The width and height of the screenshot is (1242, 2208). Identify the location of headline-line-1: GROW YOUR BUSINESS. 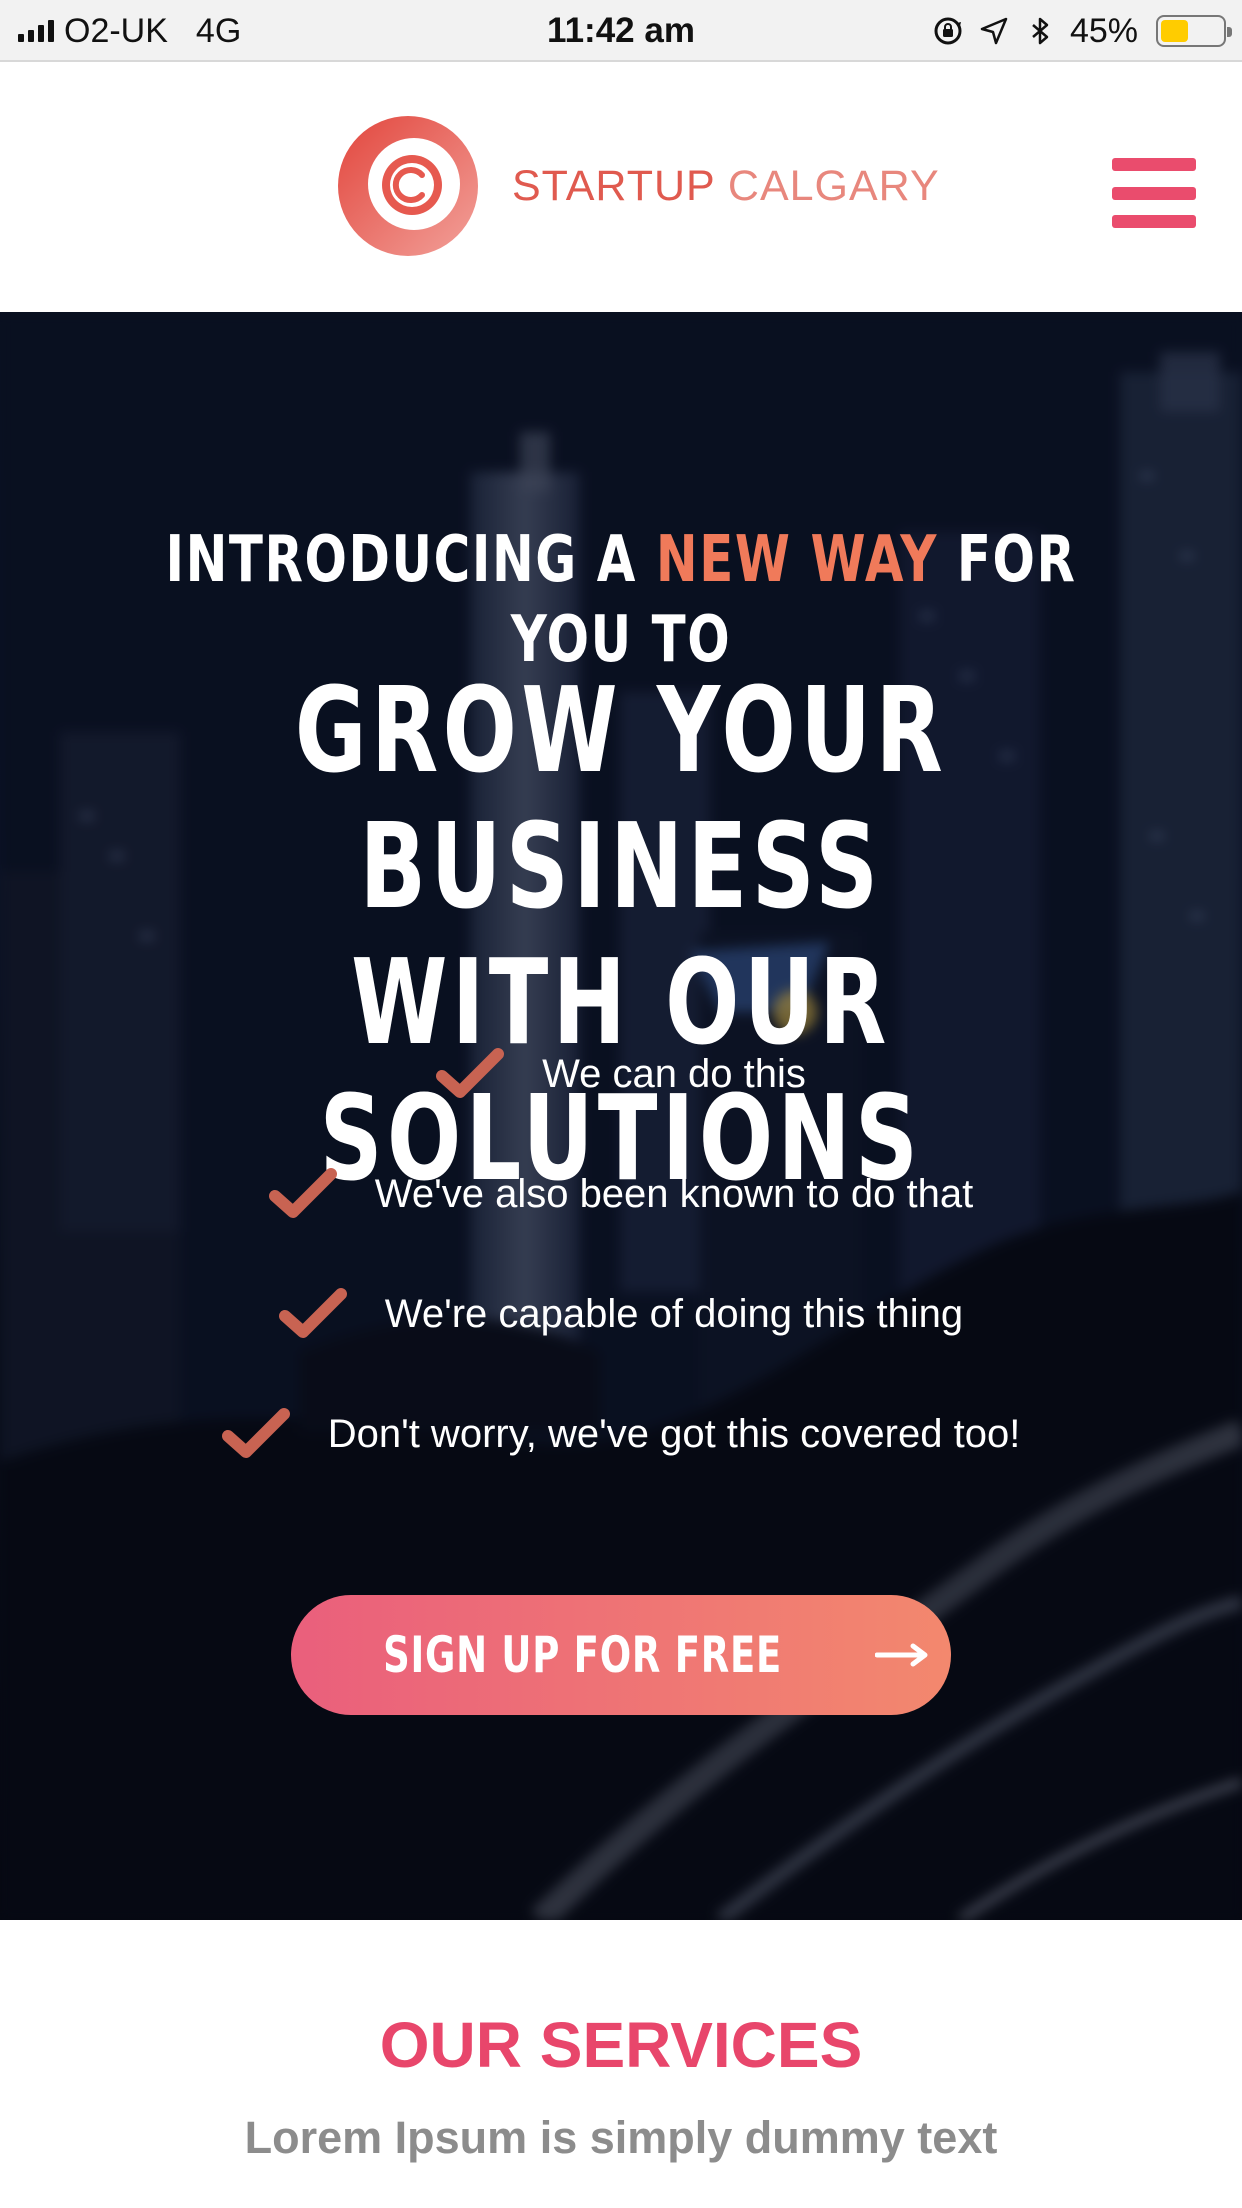
(621, 798).